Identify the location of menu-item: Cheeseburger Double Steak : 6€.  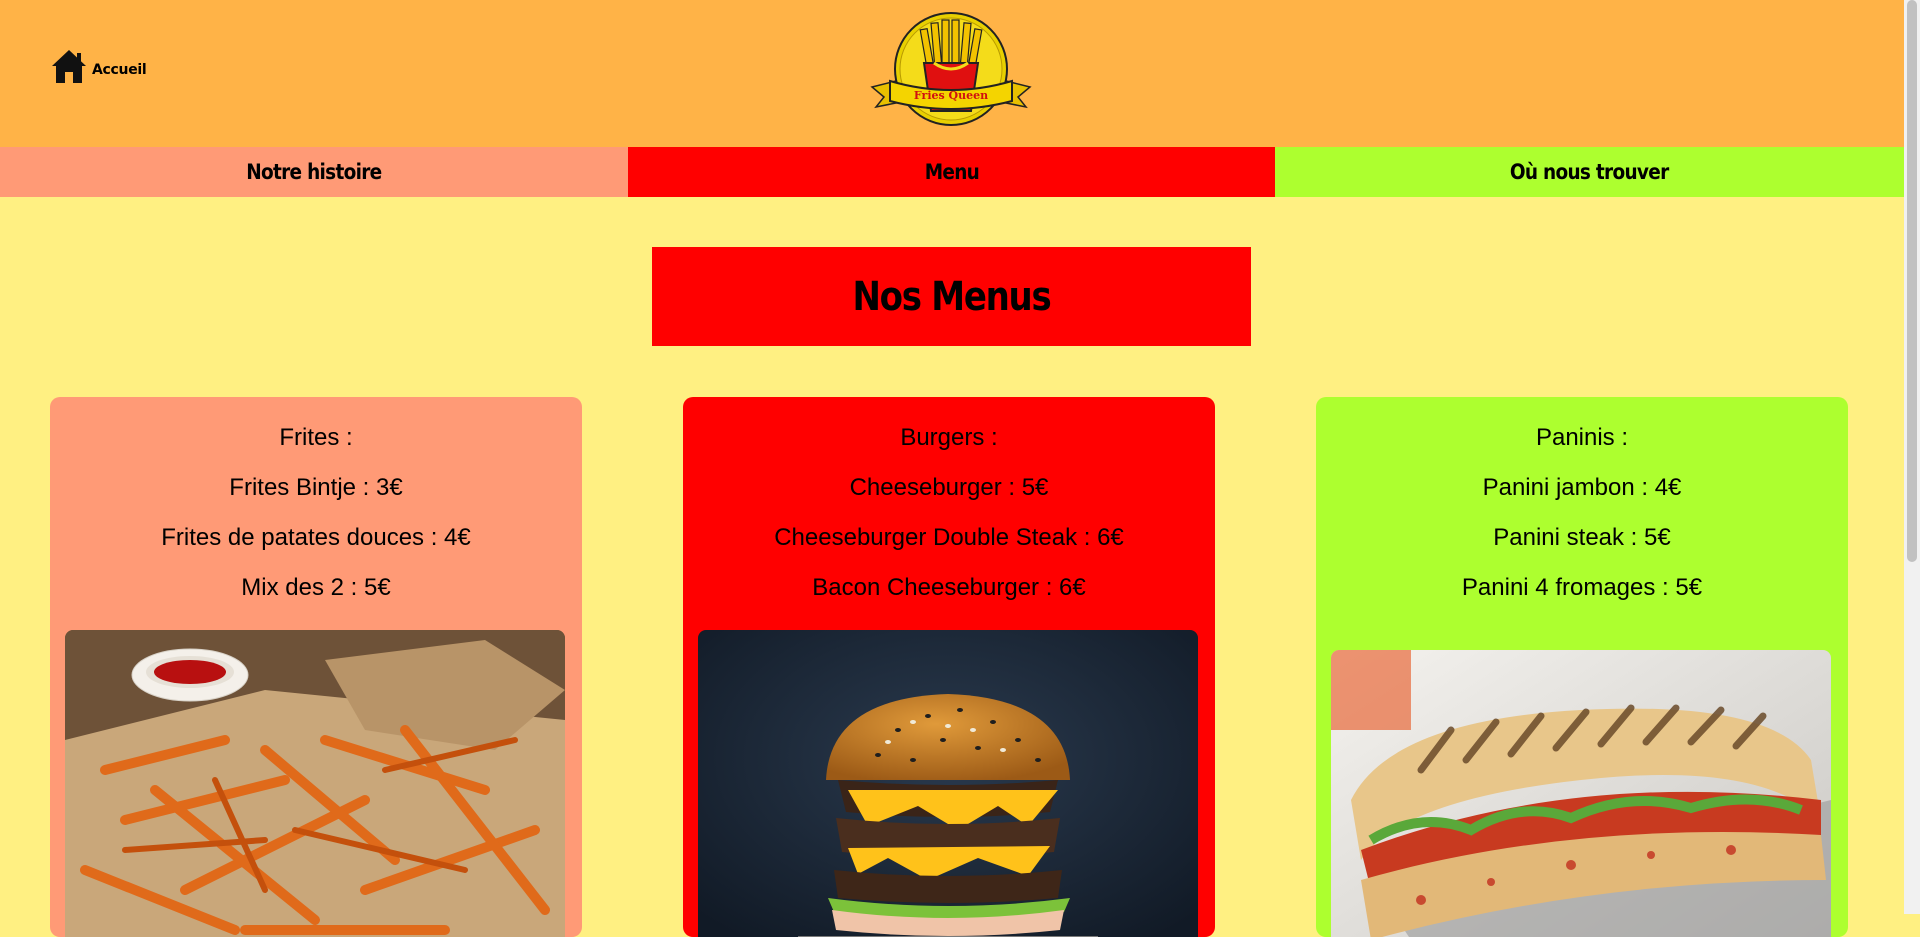
(949, 537).